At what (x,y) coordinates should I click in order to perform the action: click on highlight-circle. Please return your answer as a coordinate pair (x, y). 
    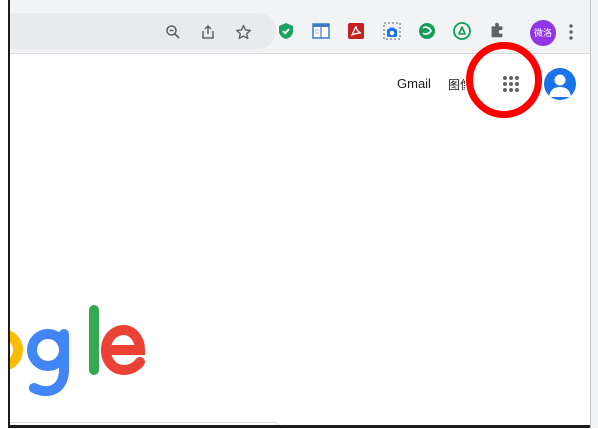
    Looking at the image, I should click on (504, 80).